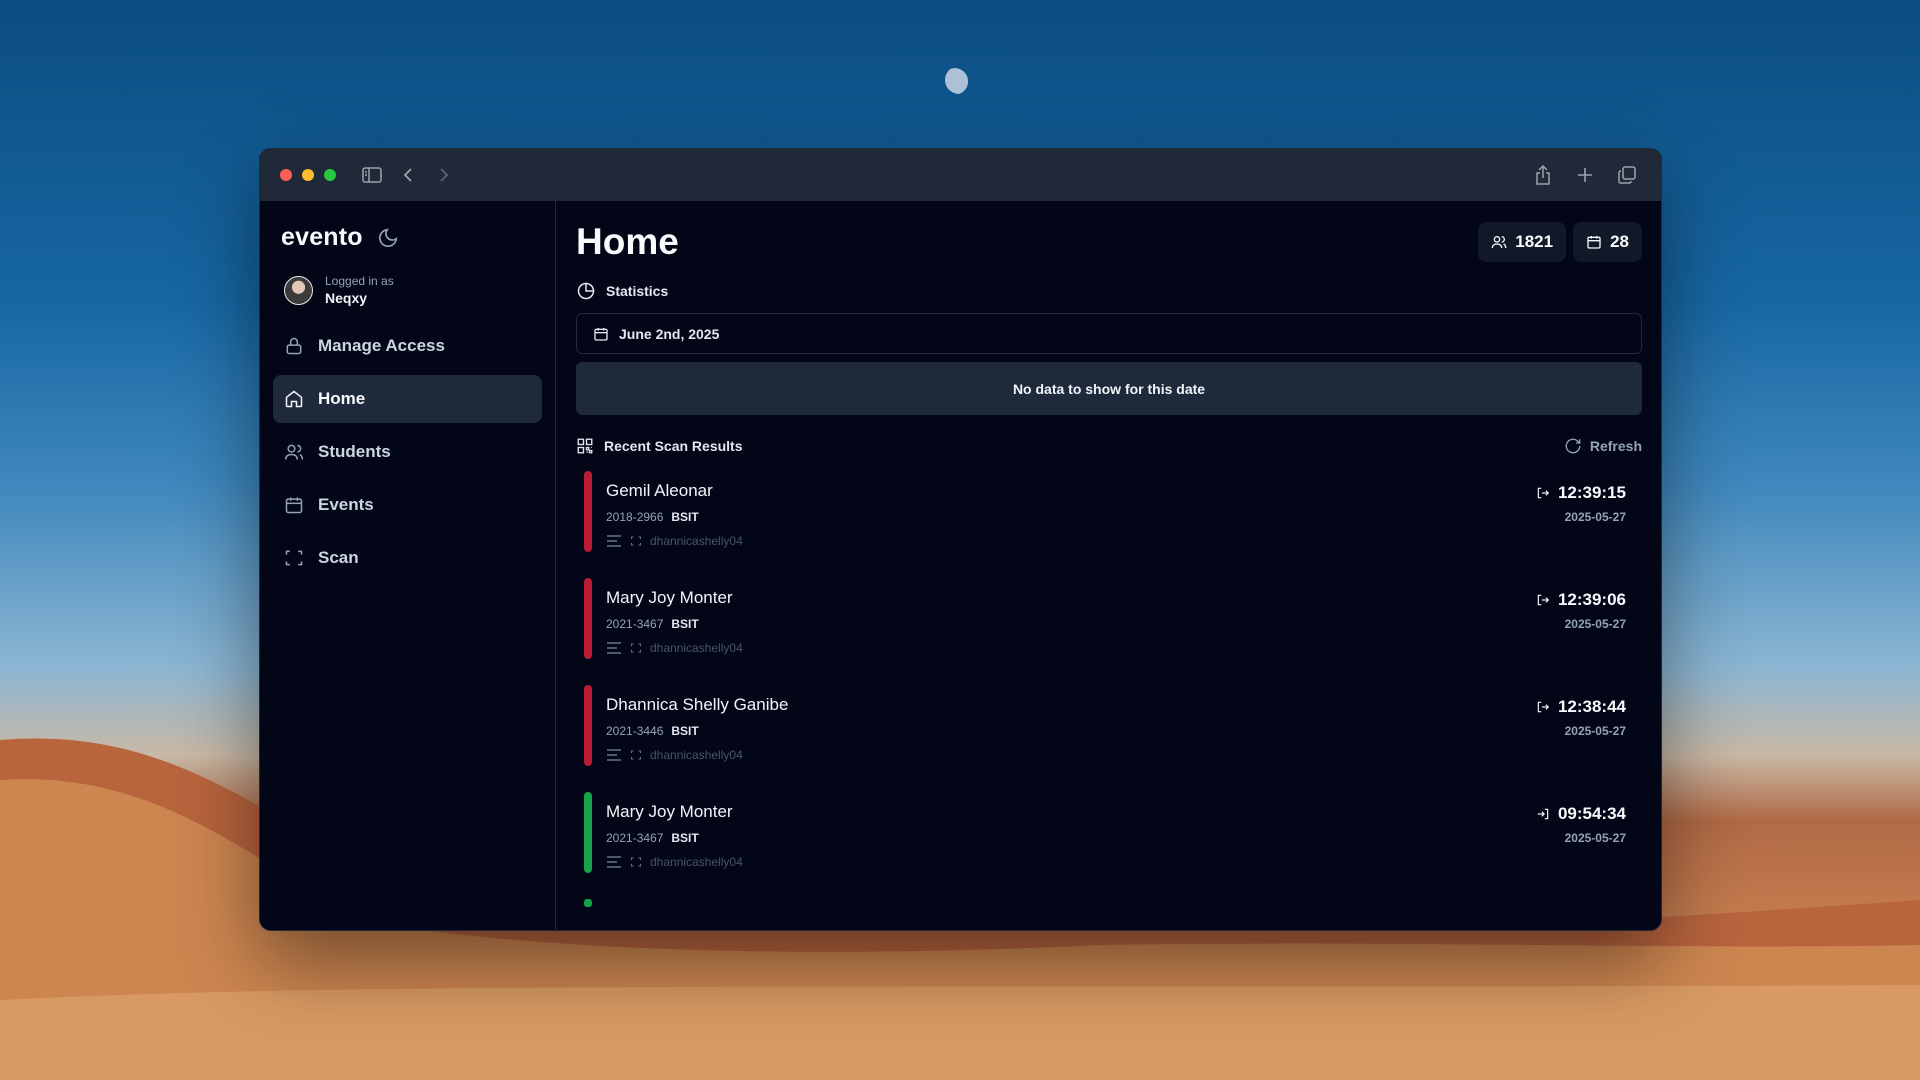 The height and width of the screenshot is (1080, 1920). Describe the element at coordinates (338, 557) in the screenshot. I see `sidebar-item-label: Scan` at that location.